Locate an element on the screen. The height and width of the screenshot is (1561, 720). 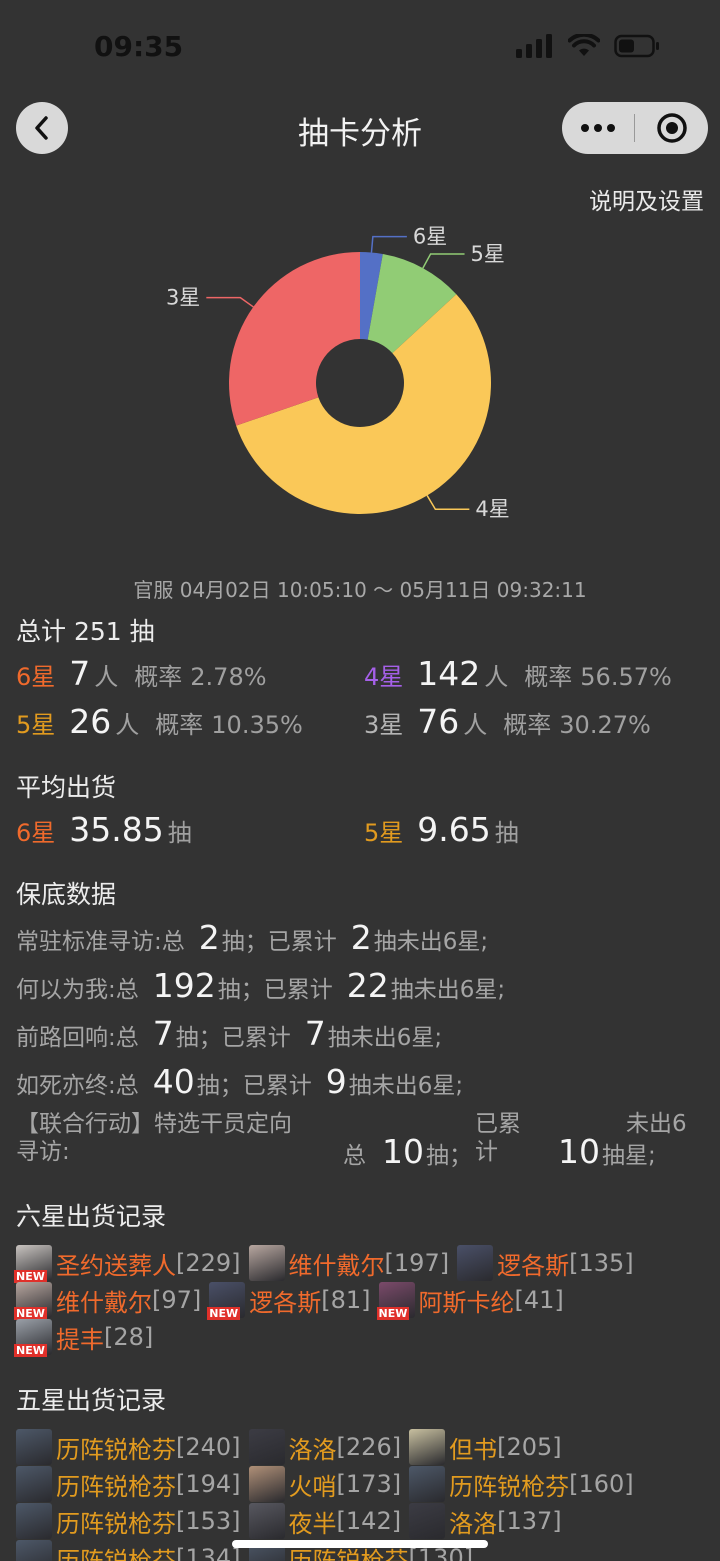
record-item: NEW 圣约送葬人 [229] is located at coordinates (127, 1264).